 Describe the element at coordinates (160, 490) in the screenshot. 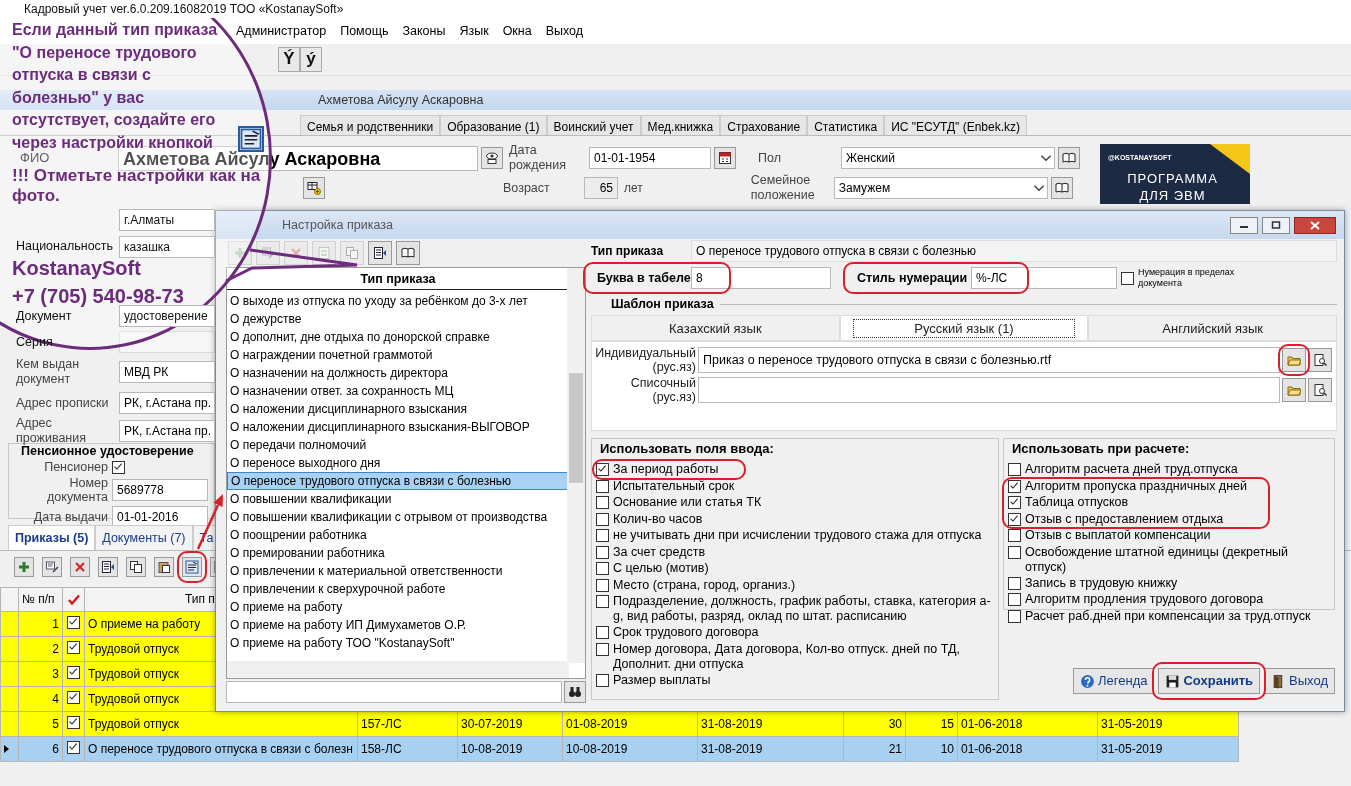

I see `input-field: 5689778` at that location.